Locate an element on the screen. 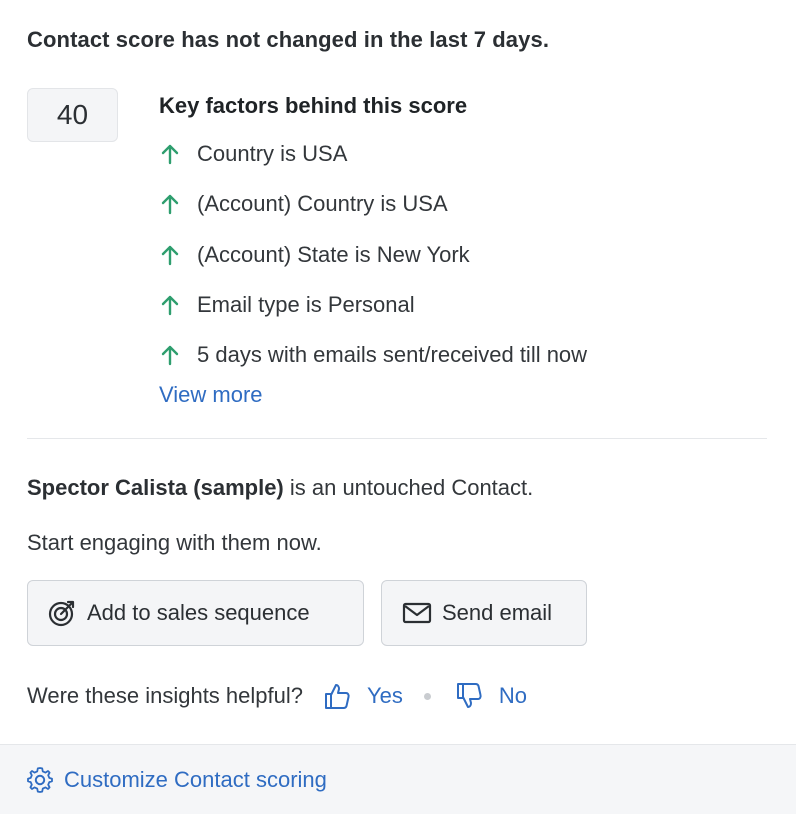  send-email-button: Send email is located at coordinates (484, 613).